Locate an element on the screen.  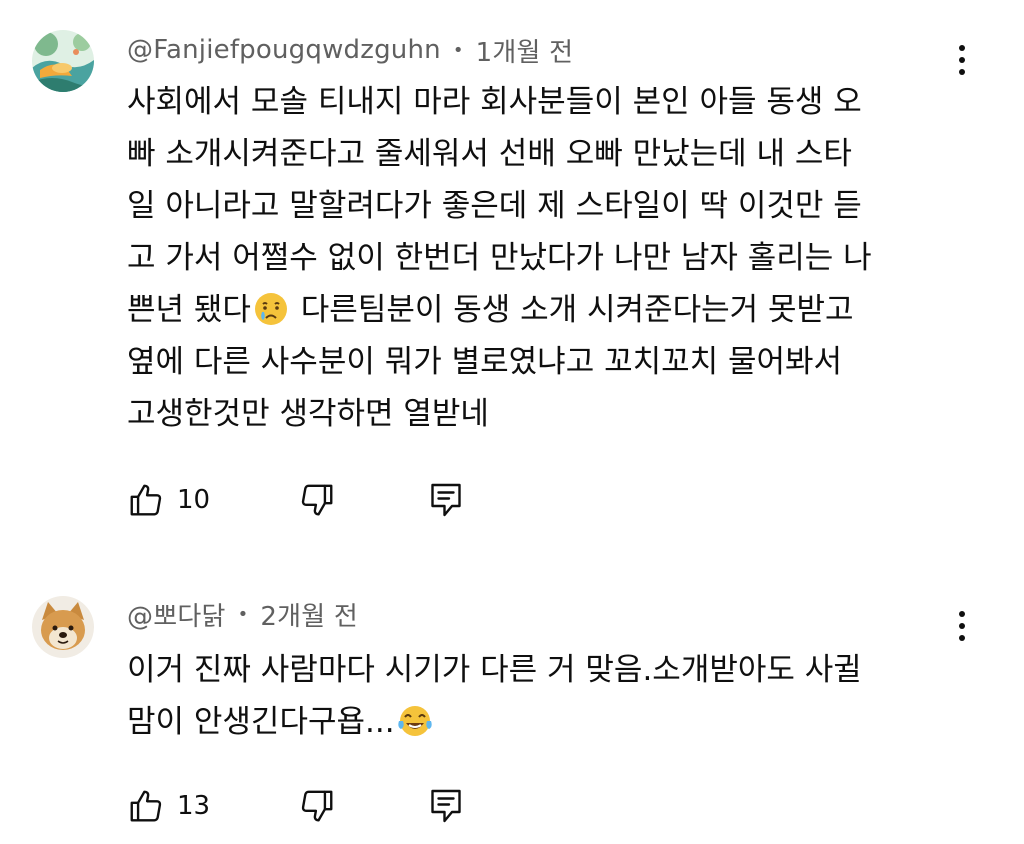
comment-meta: @뽀다닭 • 2개월 전 is located at coordinates (242, 614).